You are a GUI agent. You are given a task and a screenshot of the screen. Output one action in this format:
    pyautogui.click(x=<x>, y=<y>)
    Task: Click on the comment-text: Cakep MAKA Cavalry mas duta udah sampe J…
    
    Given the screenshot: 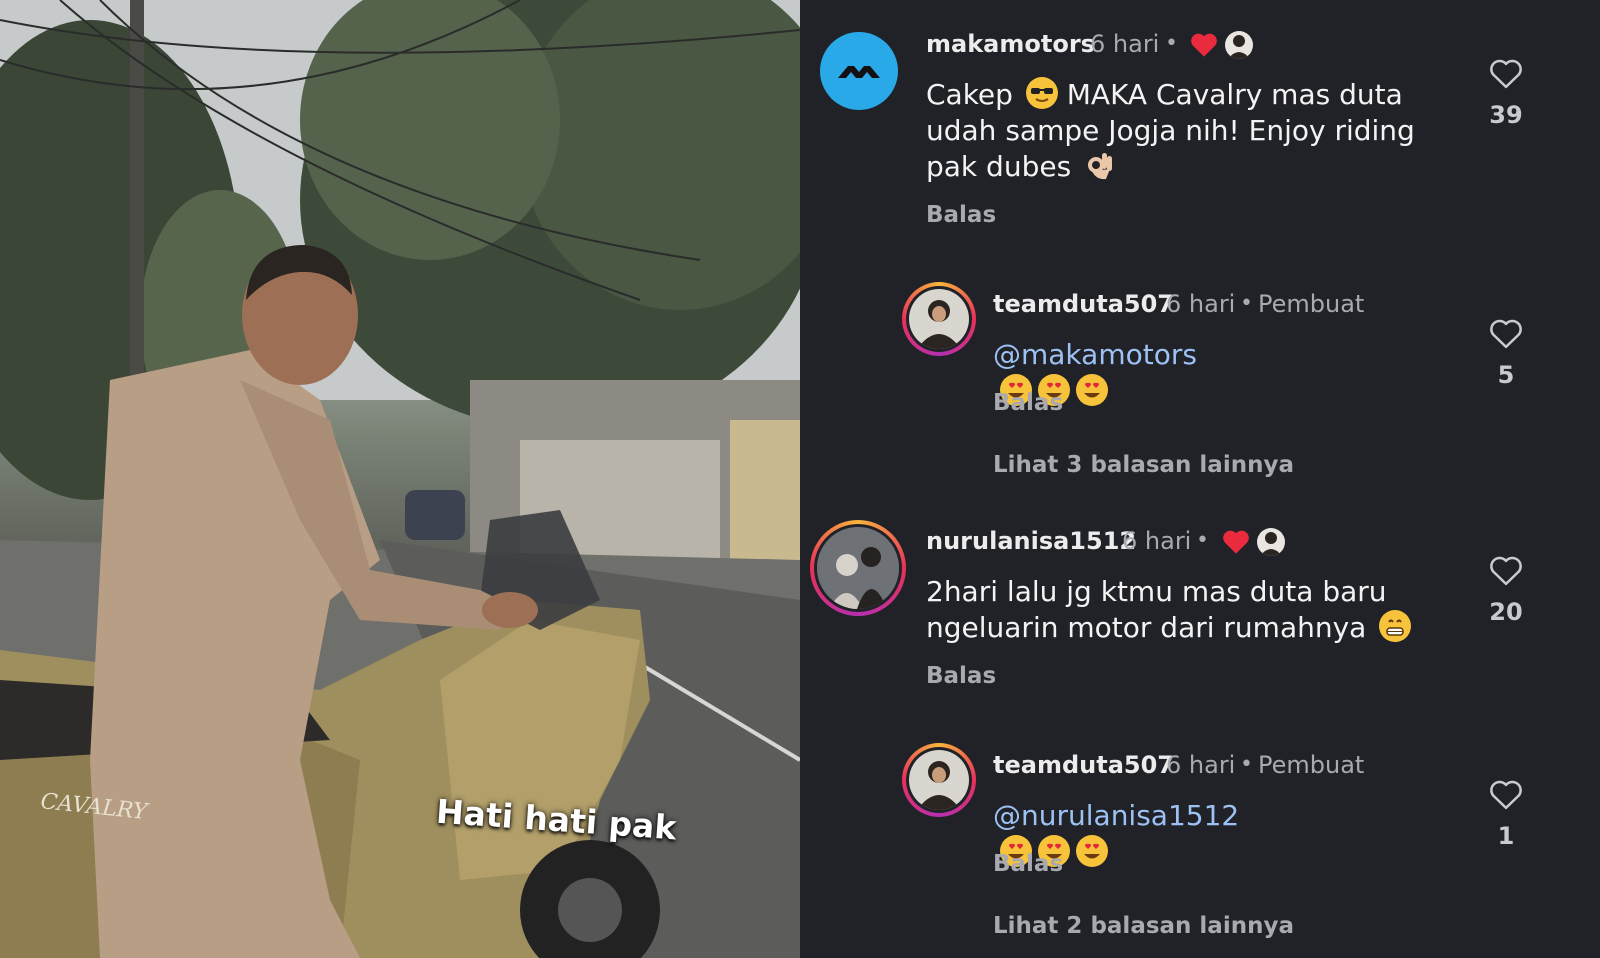 What is the action you would take?
    pyautogui.click(x=1186, y=133)
    